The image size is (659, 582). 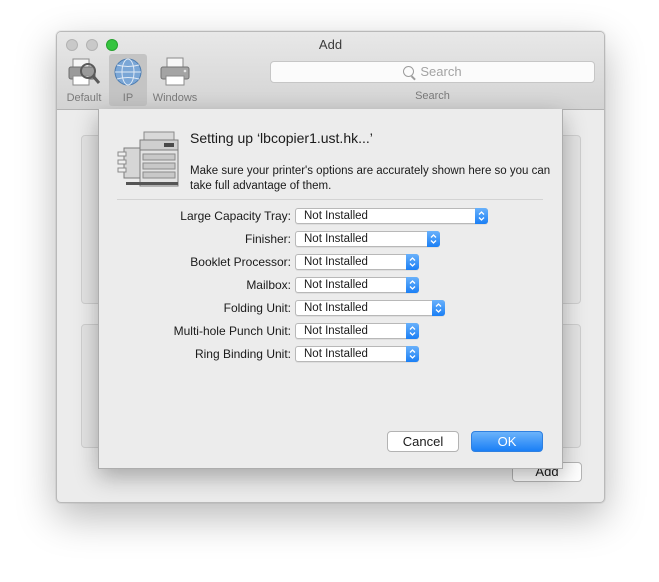 I want to click on folding-unit-select: Not Installed, so click(x=370, y=308).